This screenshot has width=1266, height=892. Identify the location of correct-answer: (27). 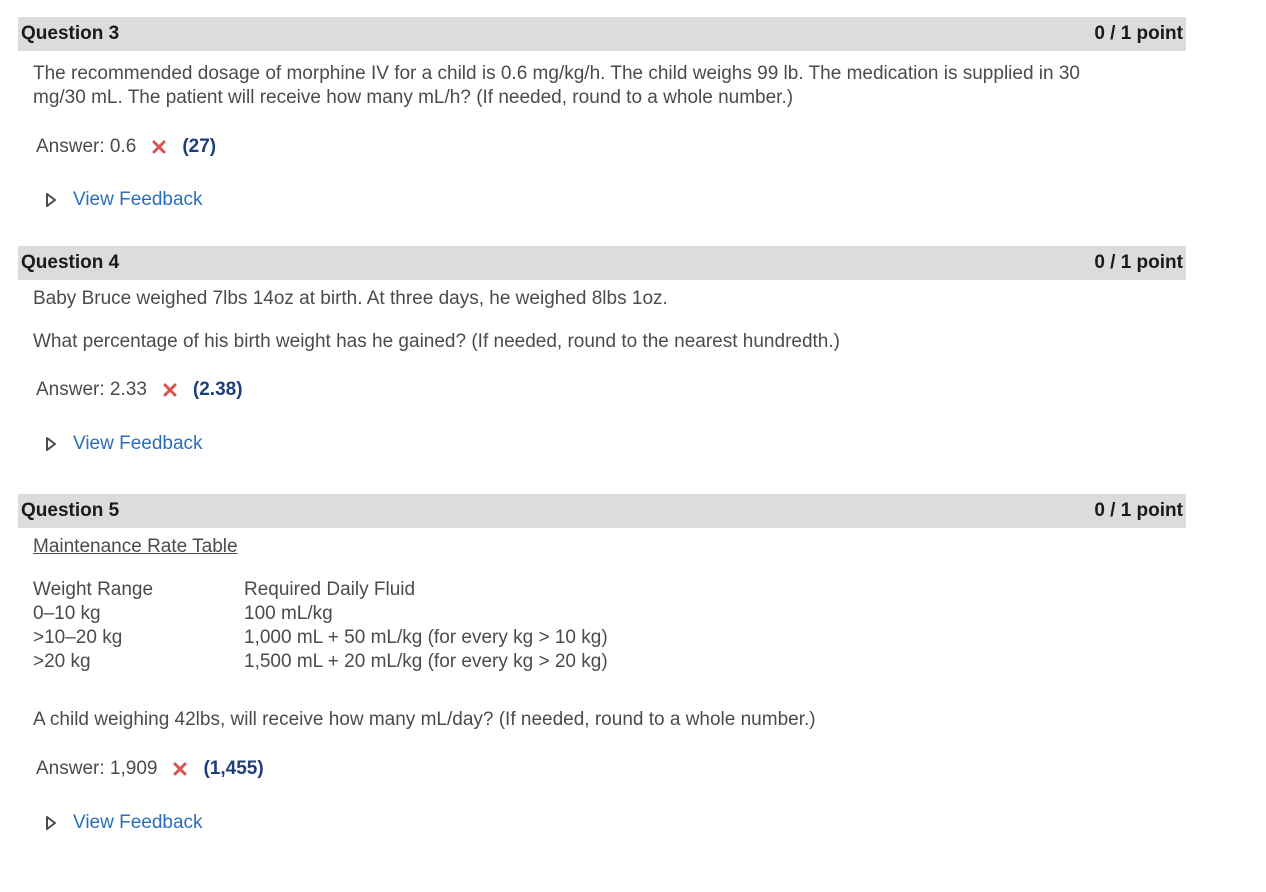
(199, 146).